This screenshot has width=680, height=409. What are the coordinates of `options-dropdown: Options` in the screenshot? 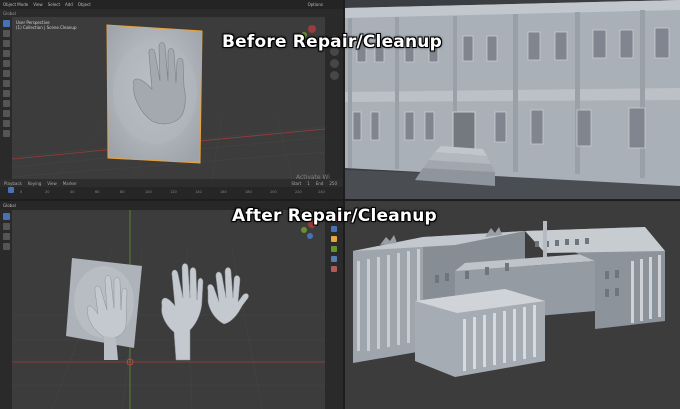 It's located at (315, 4).